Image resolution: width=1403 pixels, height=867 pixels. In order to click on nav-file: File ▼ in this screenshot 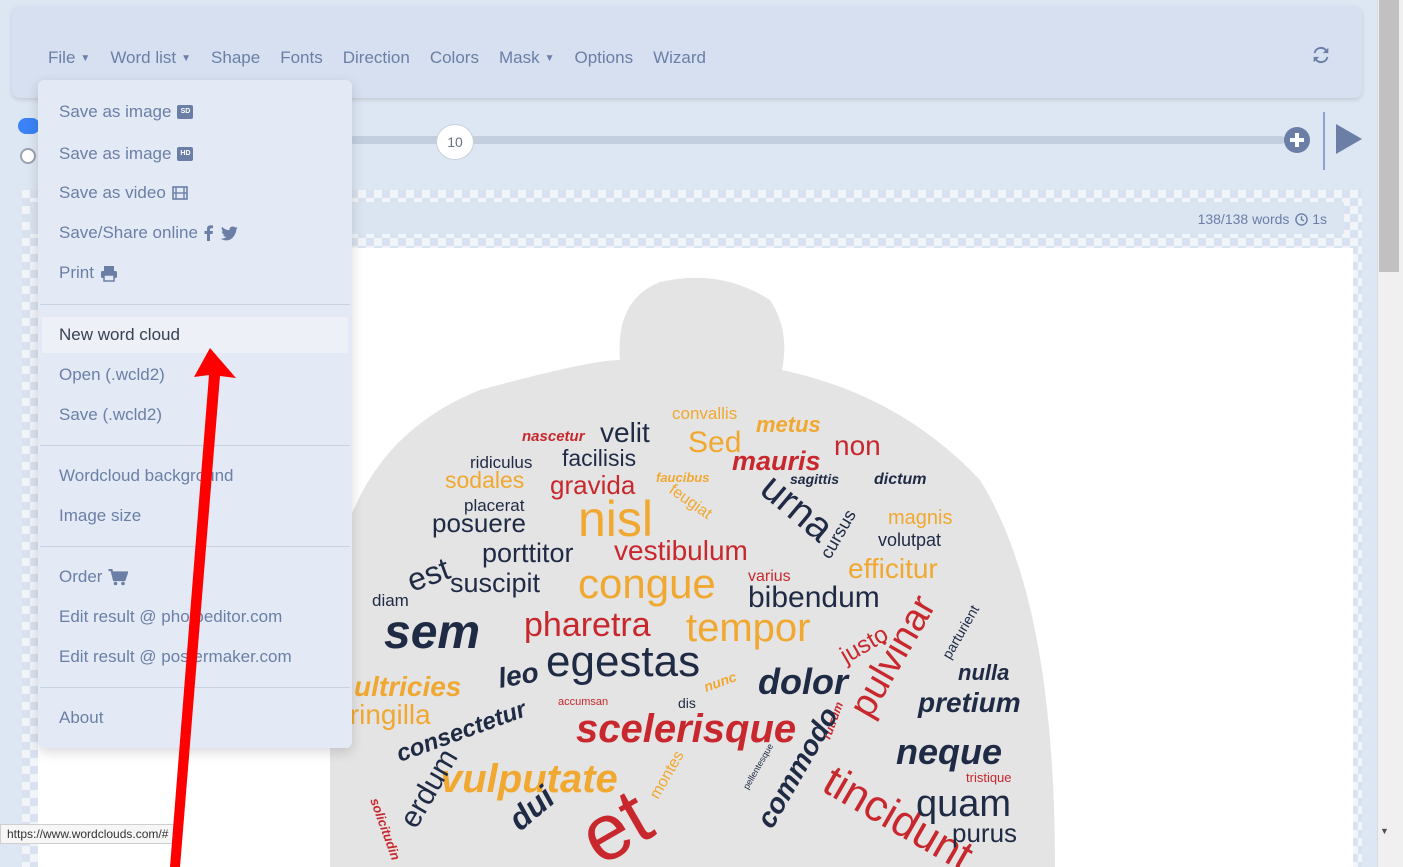, I will do `click(69, 58)`.